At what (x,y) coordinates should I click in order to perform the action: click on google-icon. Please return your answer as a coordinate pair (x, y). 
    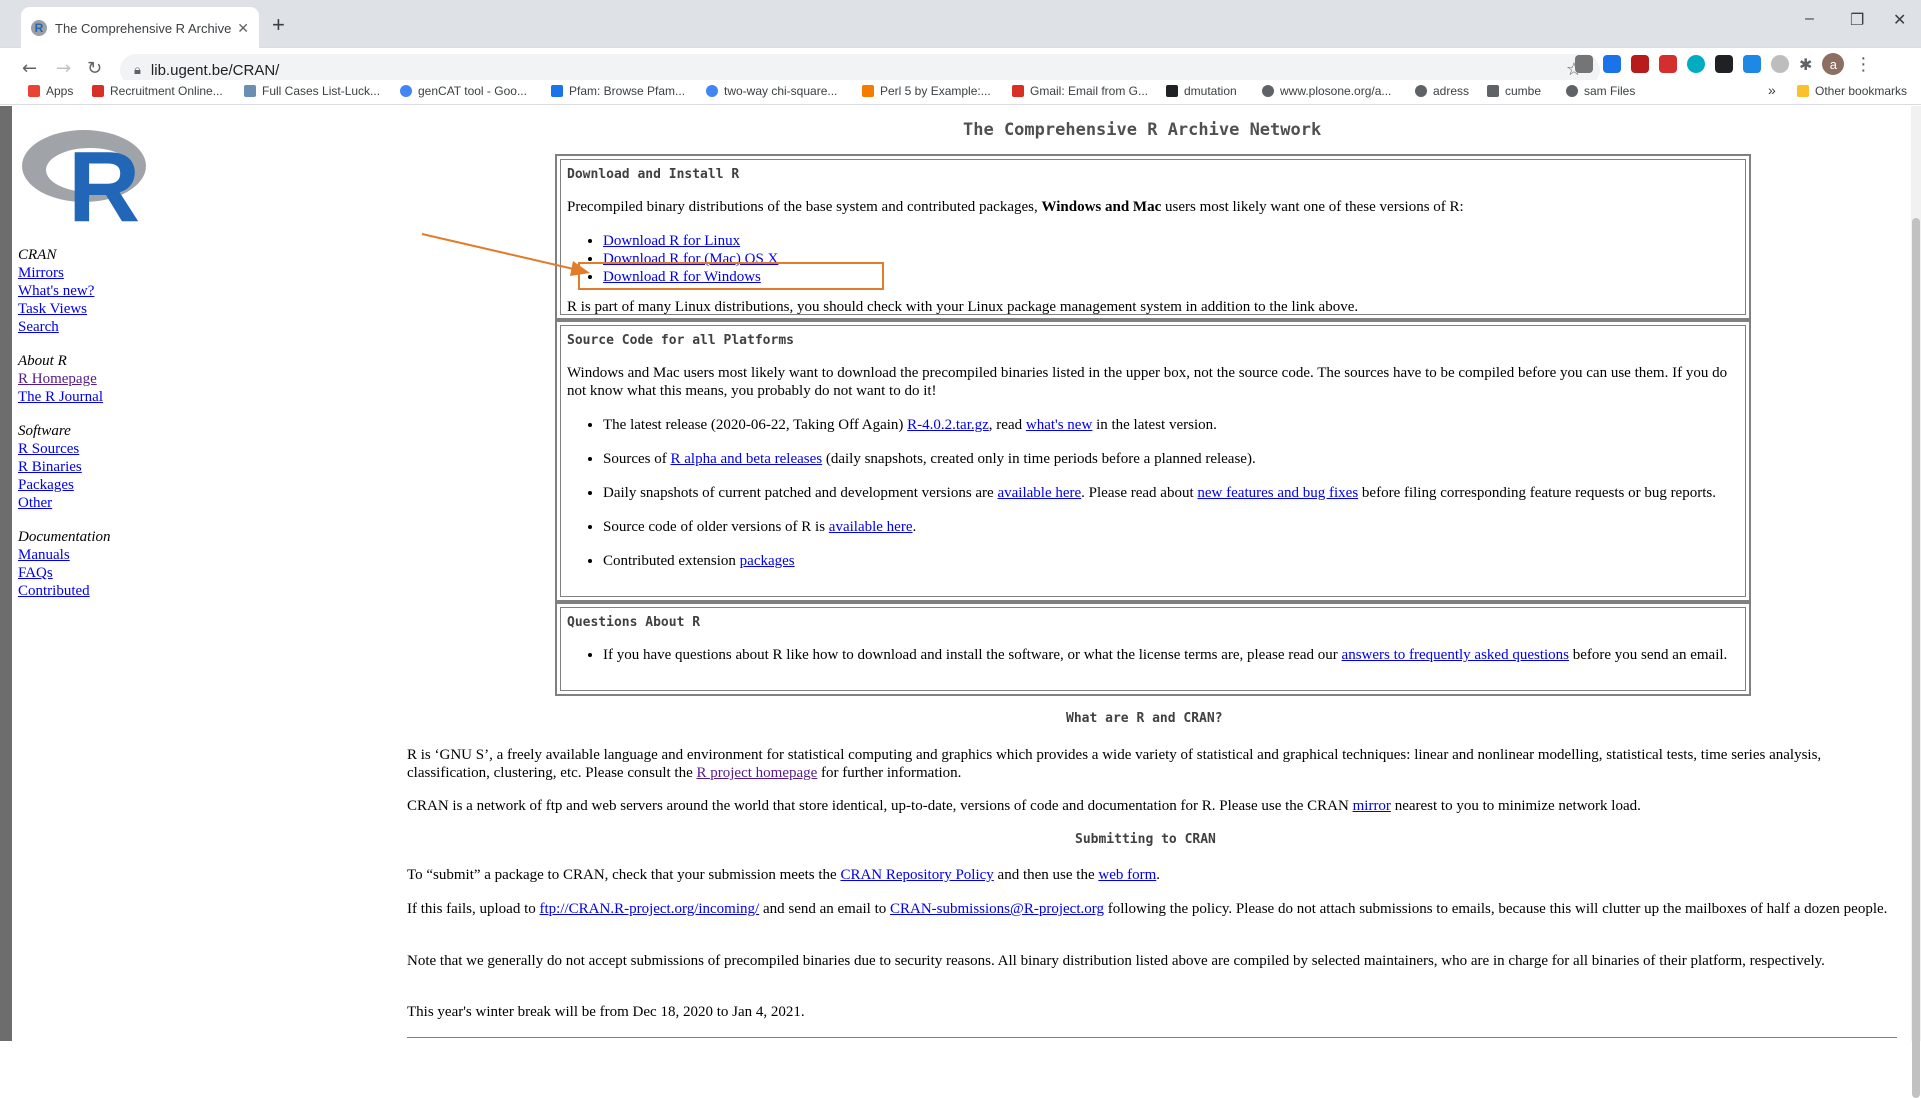
    Looking at the image, I should click on (712, 91).